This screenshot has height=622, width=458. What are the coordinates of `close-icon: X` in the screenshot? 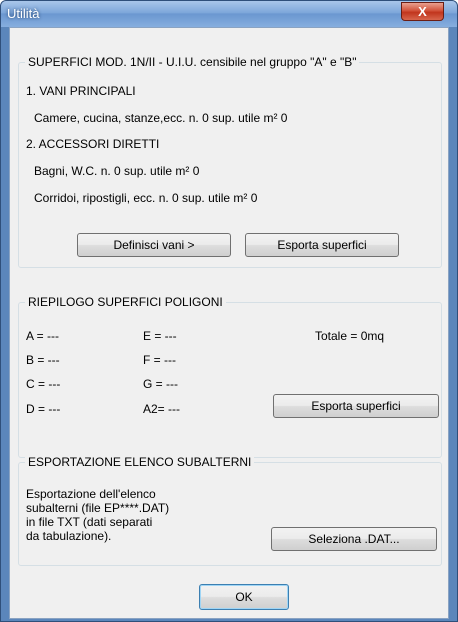 It's located at (422, 11).